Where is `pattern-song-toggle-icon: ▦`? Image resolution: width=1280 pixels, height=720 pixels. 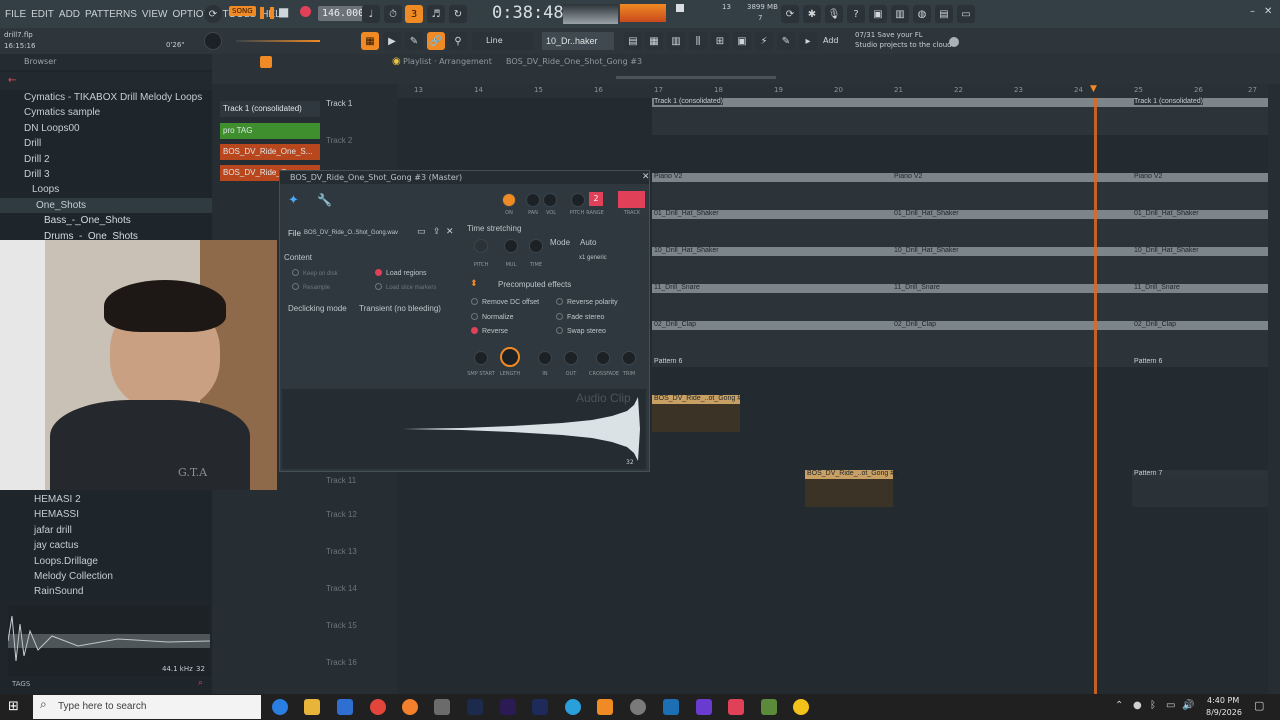
pattern-song-toggle-icon: ▦ is located at coordinates (370, 41).